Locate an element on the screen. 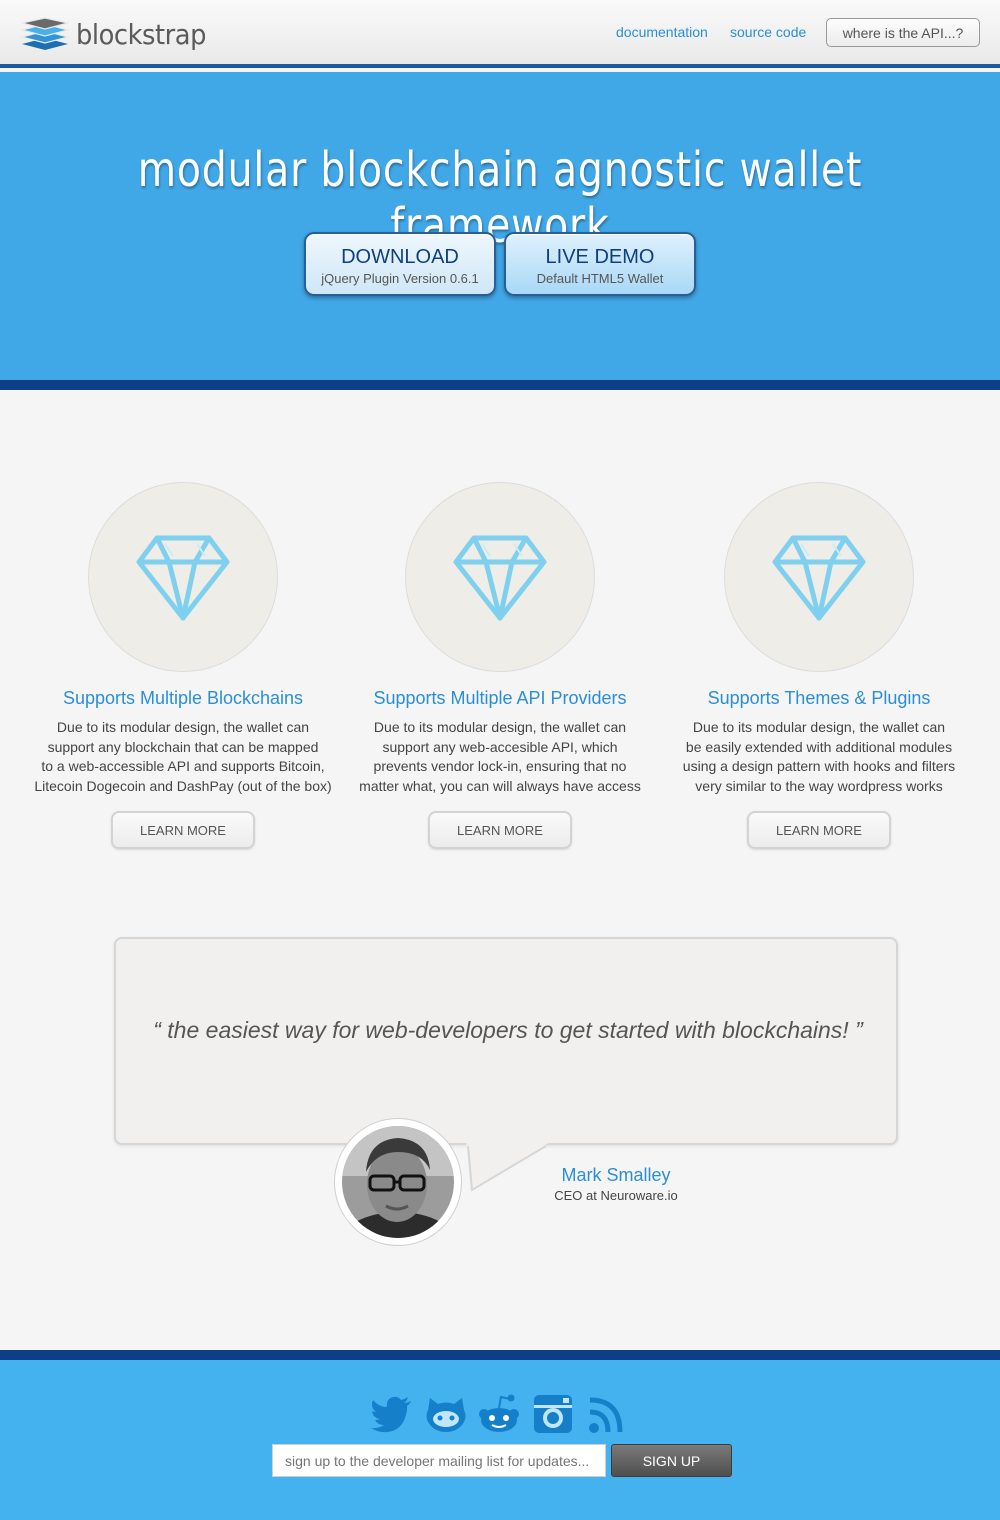 This screenshot has height=1520, width=1000. feature-title: Supports Themes & Plugins is located at coordinates (819, 698).